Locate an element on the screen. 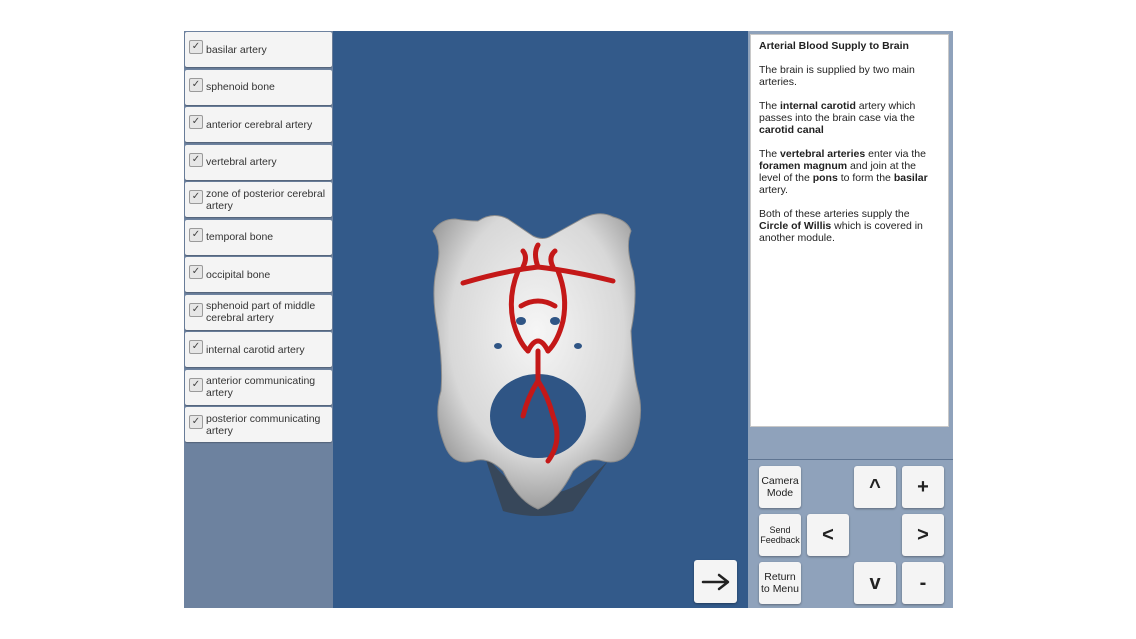  next-button is located at coordinates (715, 581).